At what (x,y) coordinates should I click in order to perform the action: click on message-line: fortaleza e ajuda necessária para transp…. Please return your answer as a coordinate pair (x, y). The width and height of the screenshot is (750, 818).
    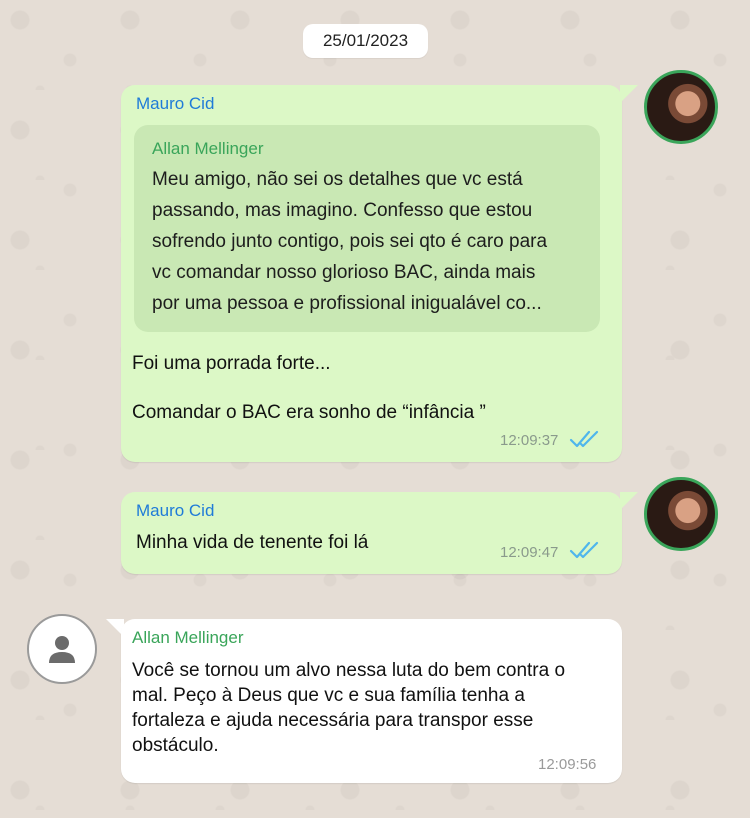
    Looking at the image, I should click on (333, 720).